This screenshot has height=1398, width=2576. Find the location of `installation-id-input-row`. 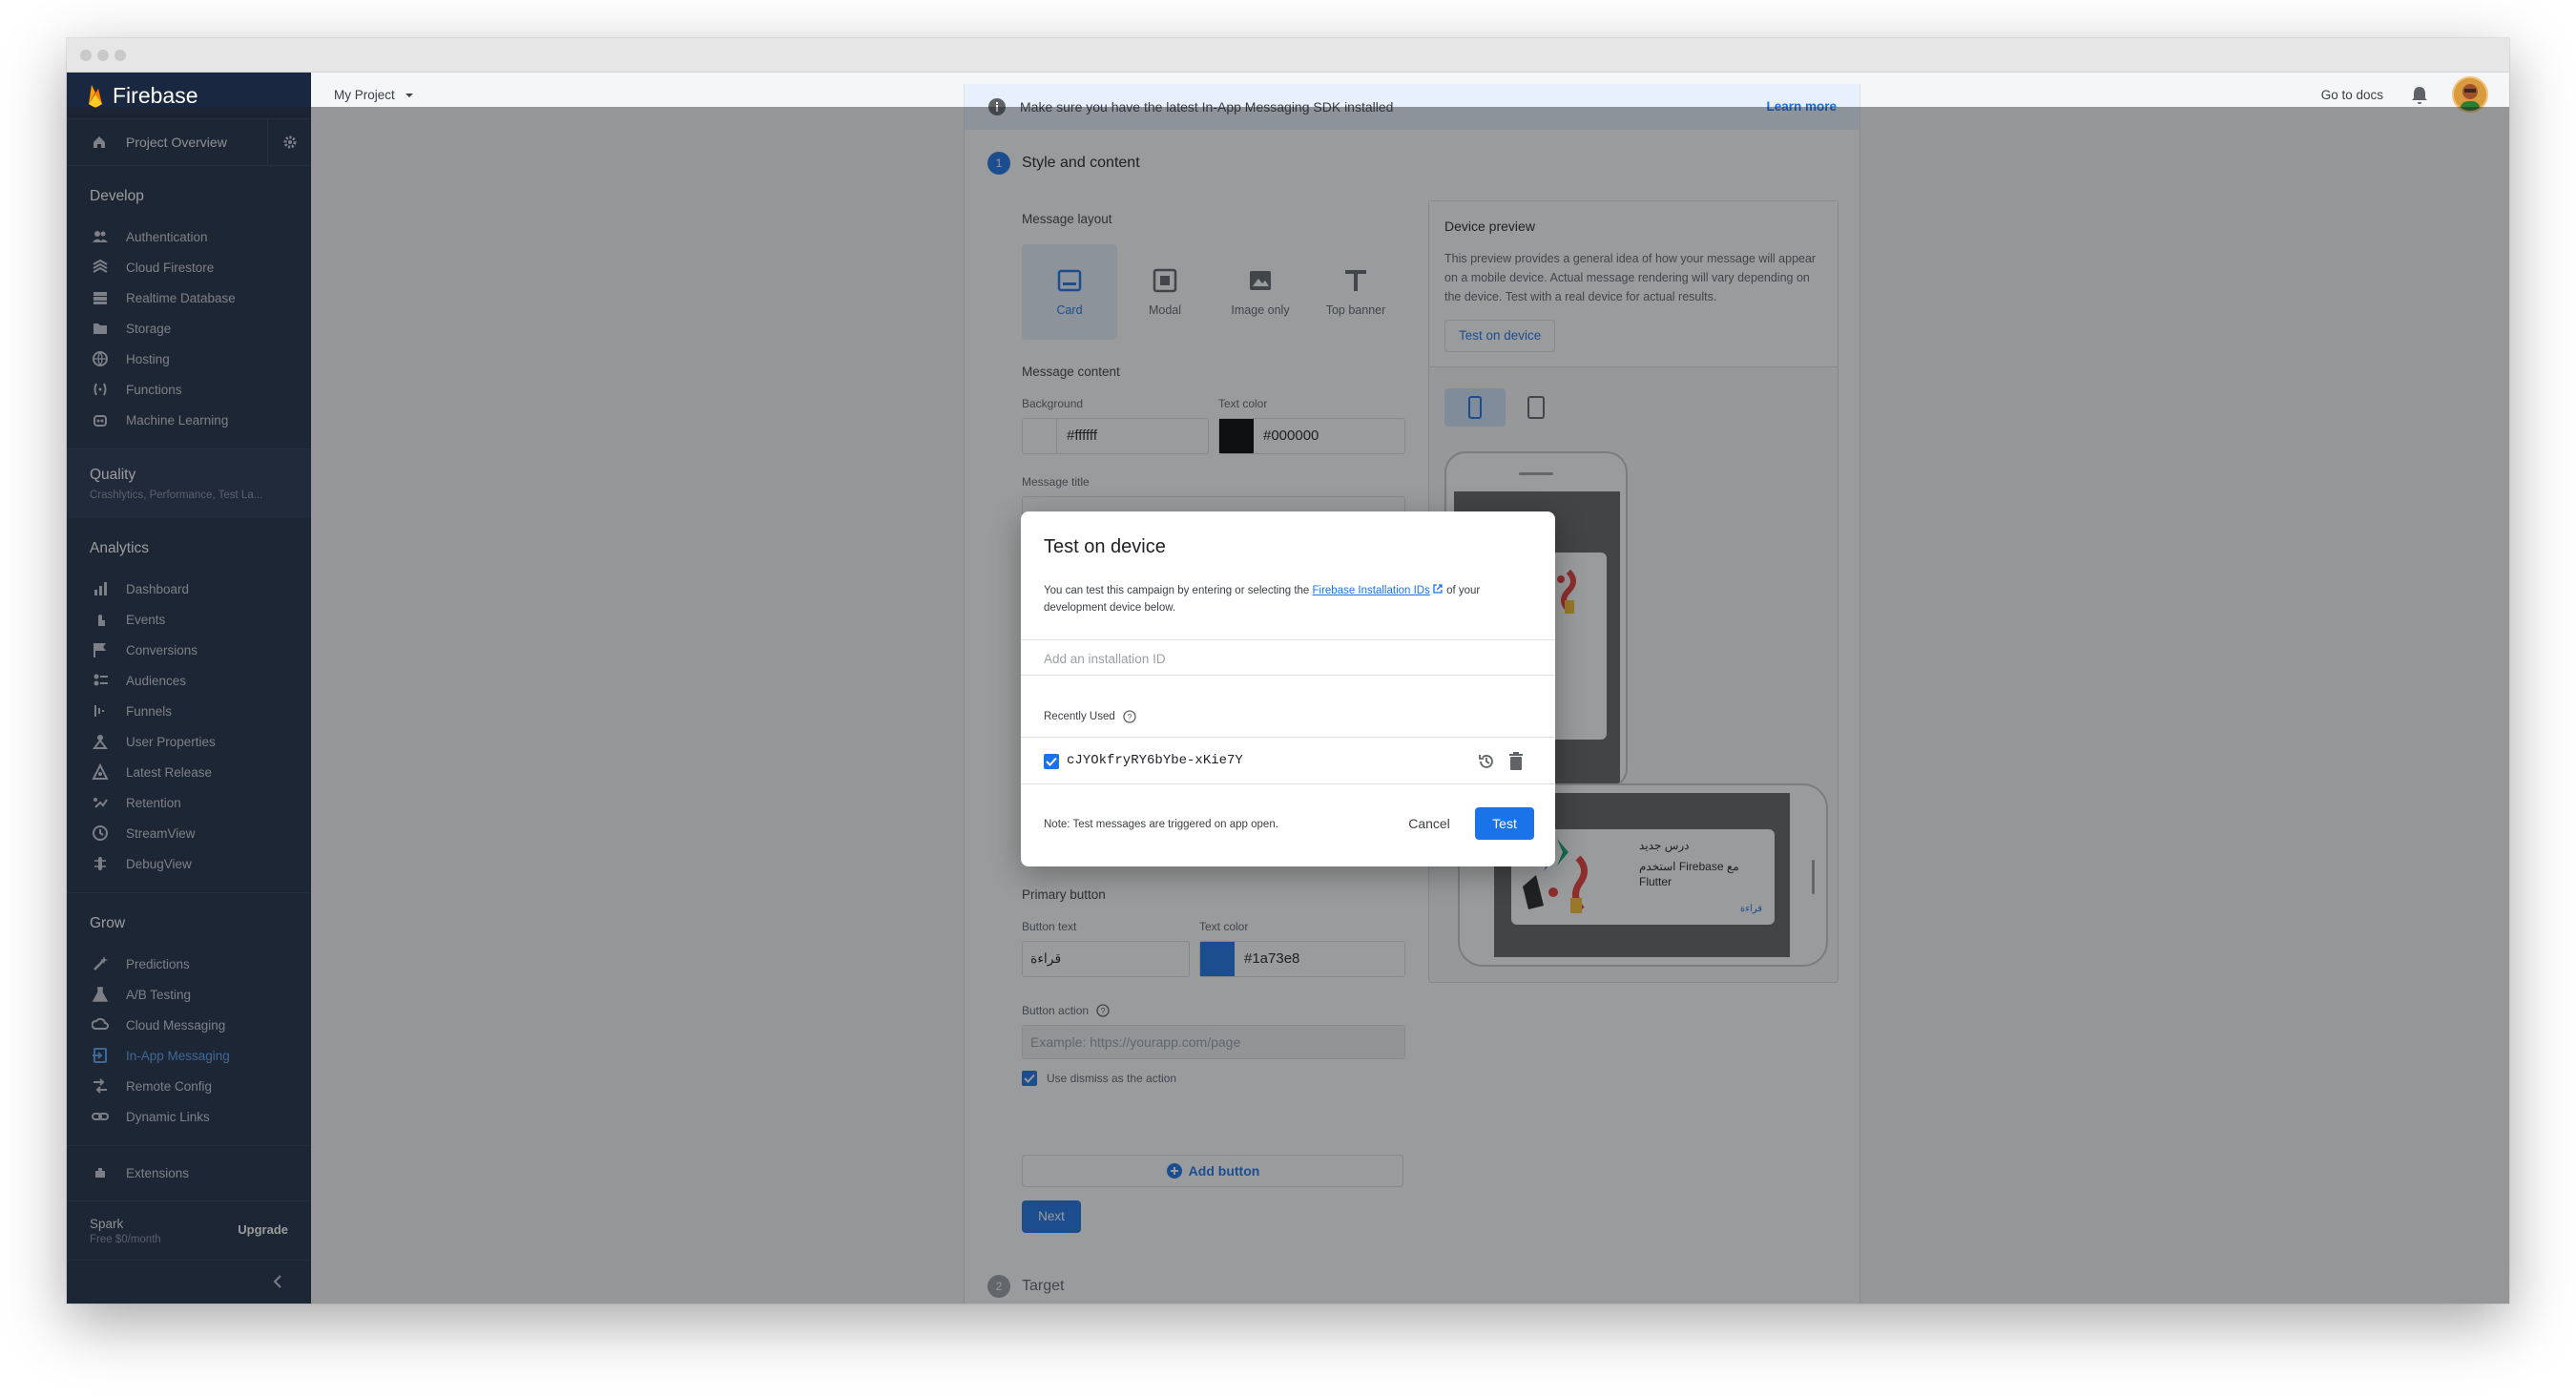

installation-id-input-row is located at coordinates (1288, 657).